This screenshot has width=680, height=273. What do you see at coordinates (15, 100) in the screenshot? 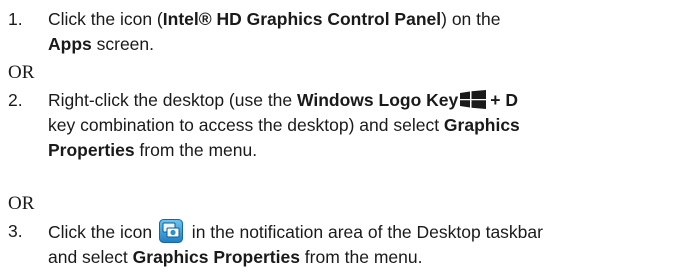
I see `step-number: 2.` at bounding box center [15, 100].